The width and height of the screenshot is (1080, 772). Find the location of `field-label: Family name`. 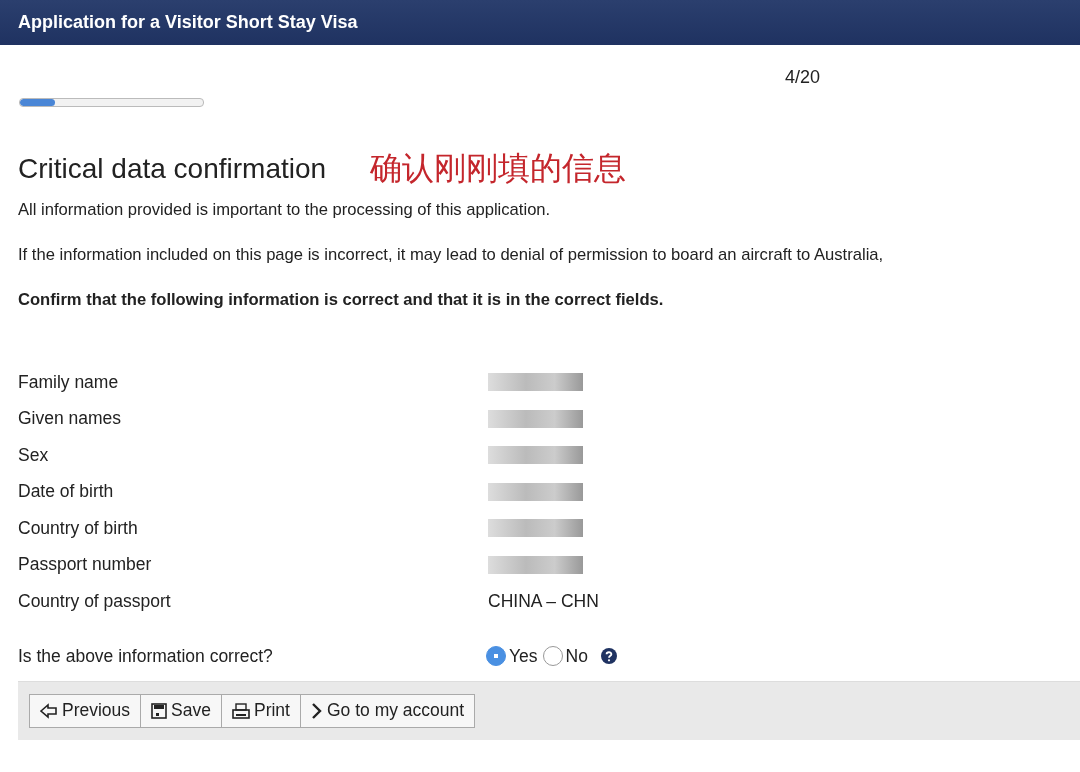

field-label: Family name is located at coordinates (68, 382).